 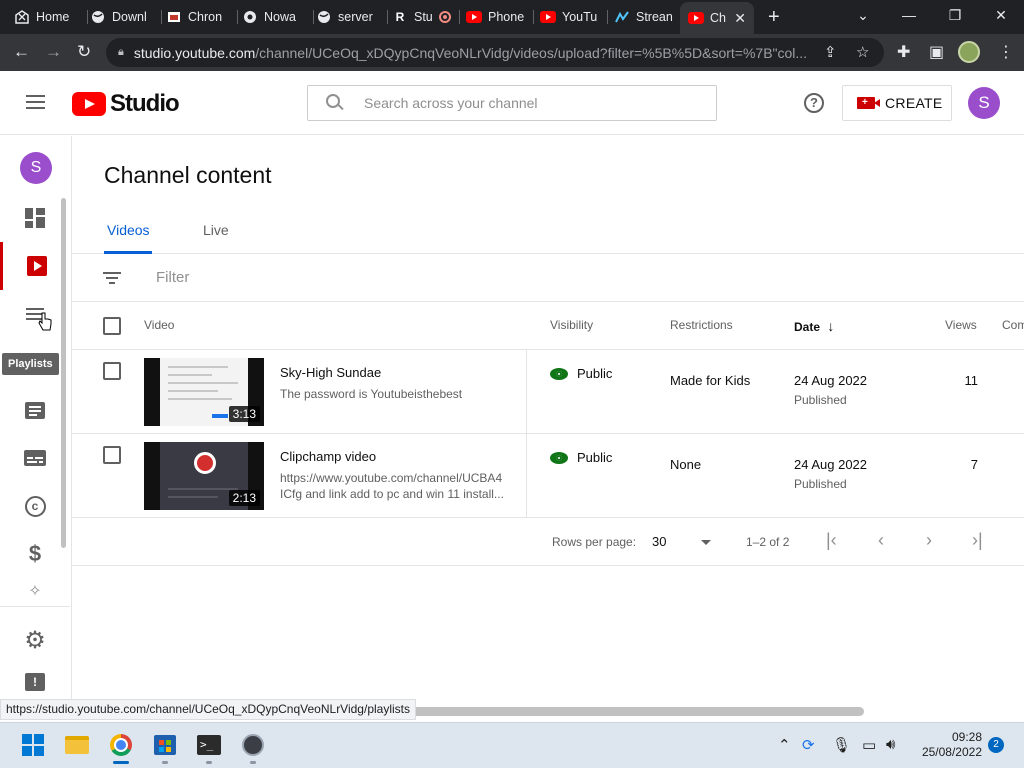 What do you see at coordinates (862, 52) in the screenshot?
I see `bookmark-star-icon: ☆` at bounding box center [862, 52].